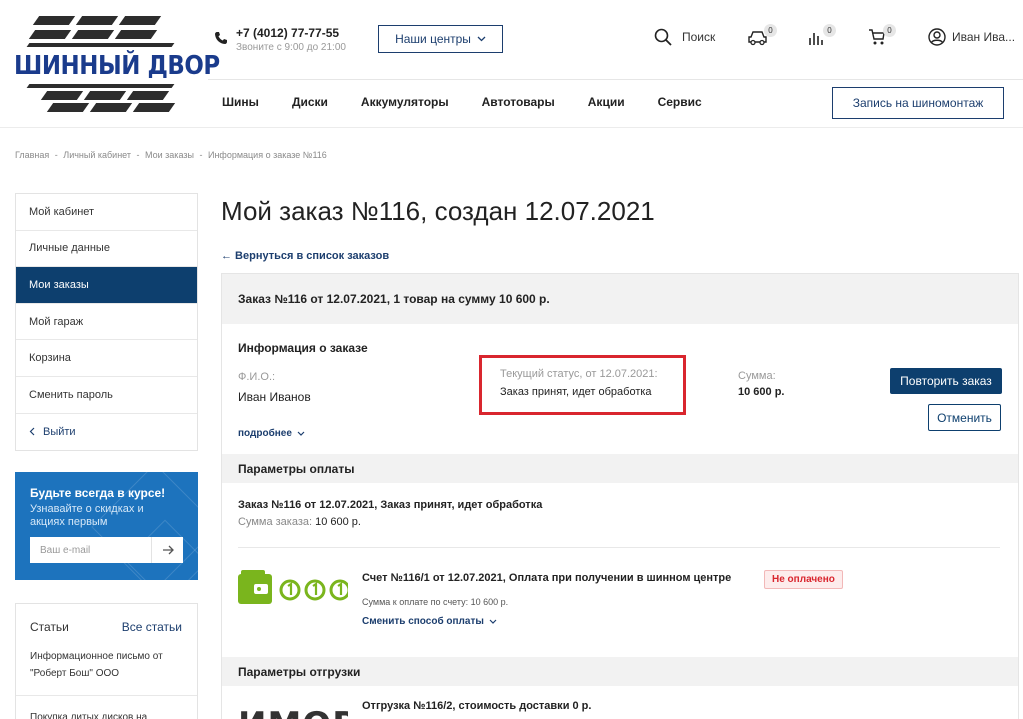  I want to click on phone-hours: Звоните с 9:00 до 21:00, so click(291, 47).